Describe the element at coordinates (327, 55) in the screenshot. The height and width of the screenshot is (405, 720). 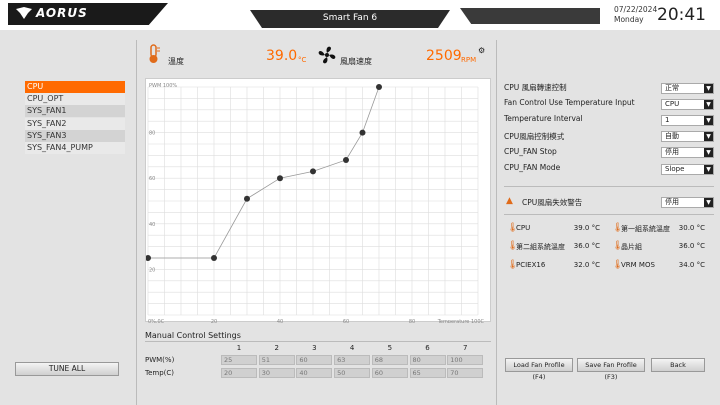
I see `fan-icon` at that location.